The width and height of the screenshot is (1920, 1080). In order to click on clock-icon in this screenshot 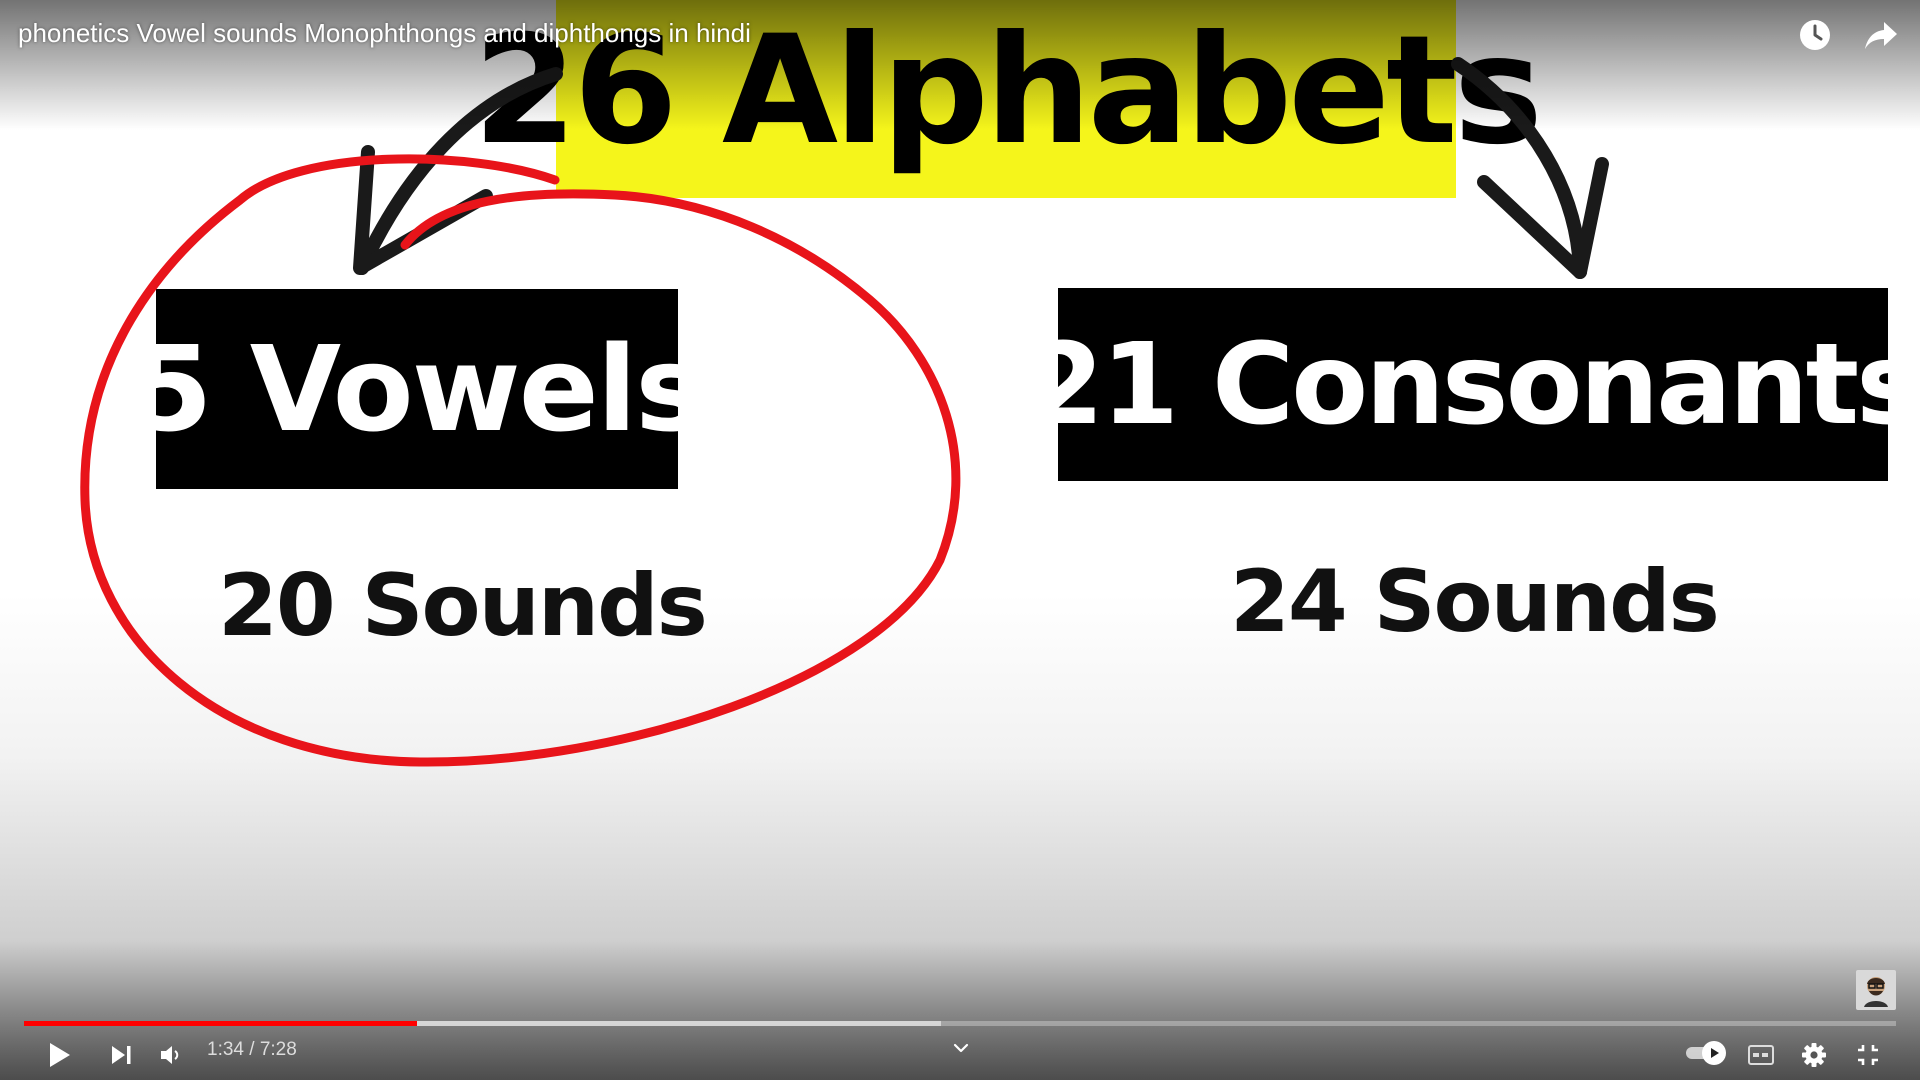, I will do `click(1815, 35)`.